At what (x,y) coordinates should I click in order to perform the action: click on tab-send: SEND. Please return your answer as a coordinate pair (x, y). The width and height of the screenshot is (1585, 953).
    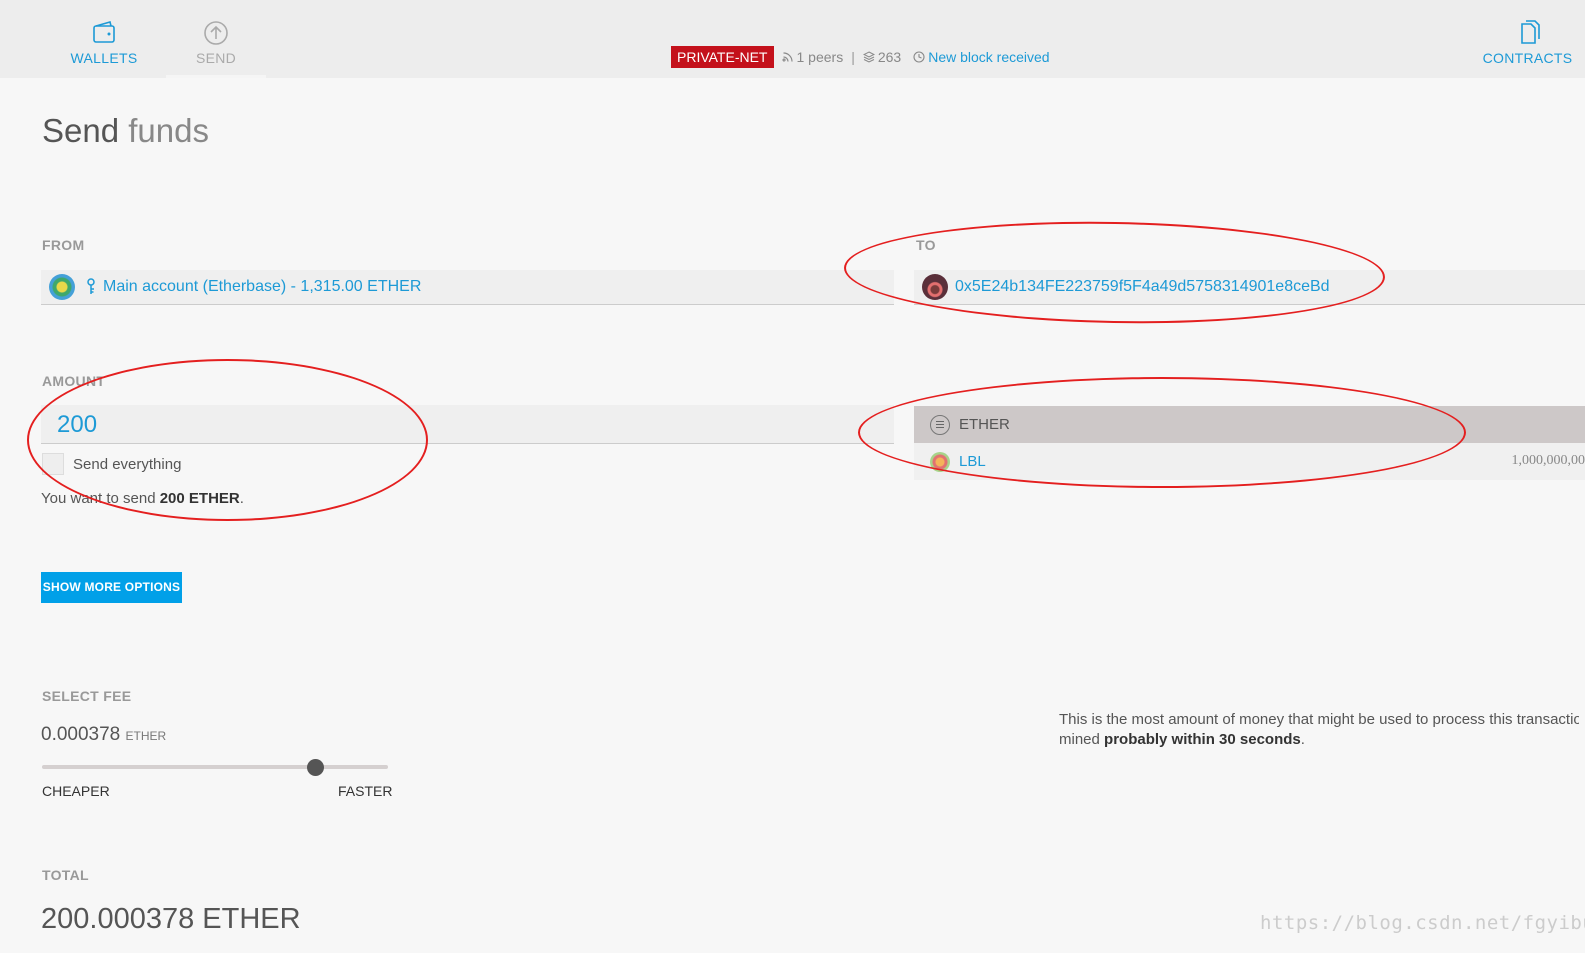
    Looking at the image, I should click on (216, 39).